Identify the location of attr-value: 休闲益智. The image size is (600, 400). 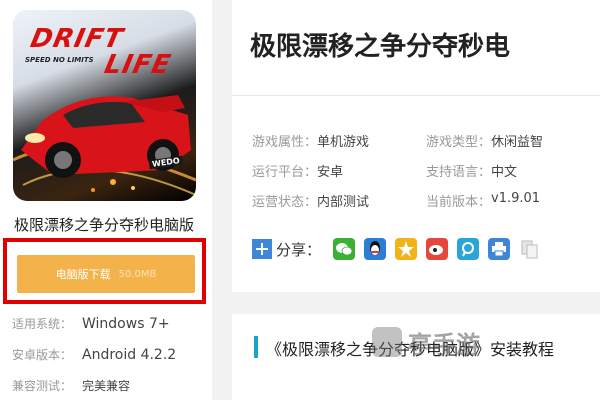
(517, 142).